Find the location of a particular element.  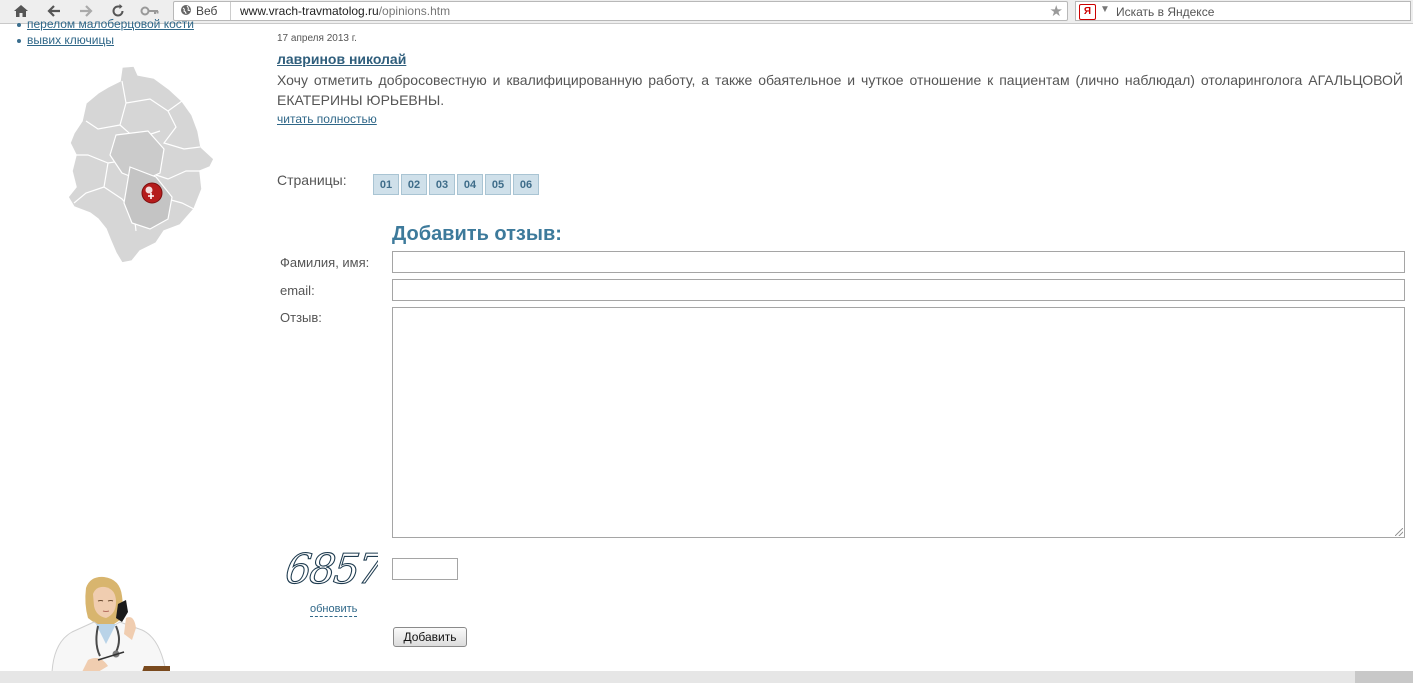

url-text: www.vrach-travmatolog.ru/opinions.htm is located at coordinates (345, 11).